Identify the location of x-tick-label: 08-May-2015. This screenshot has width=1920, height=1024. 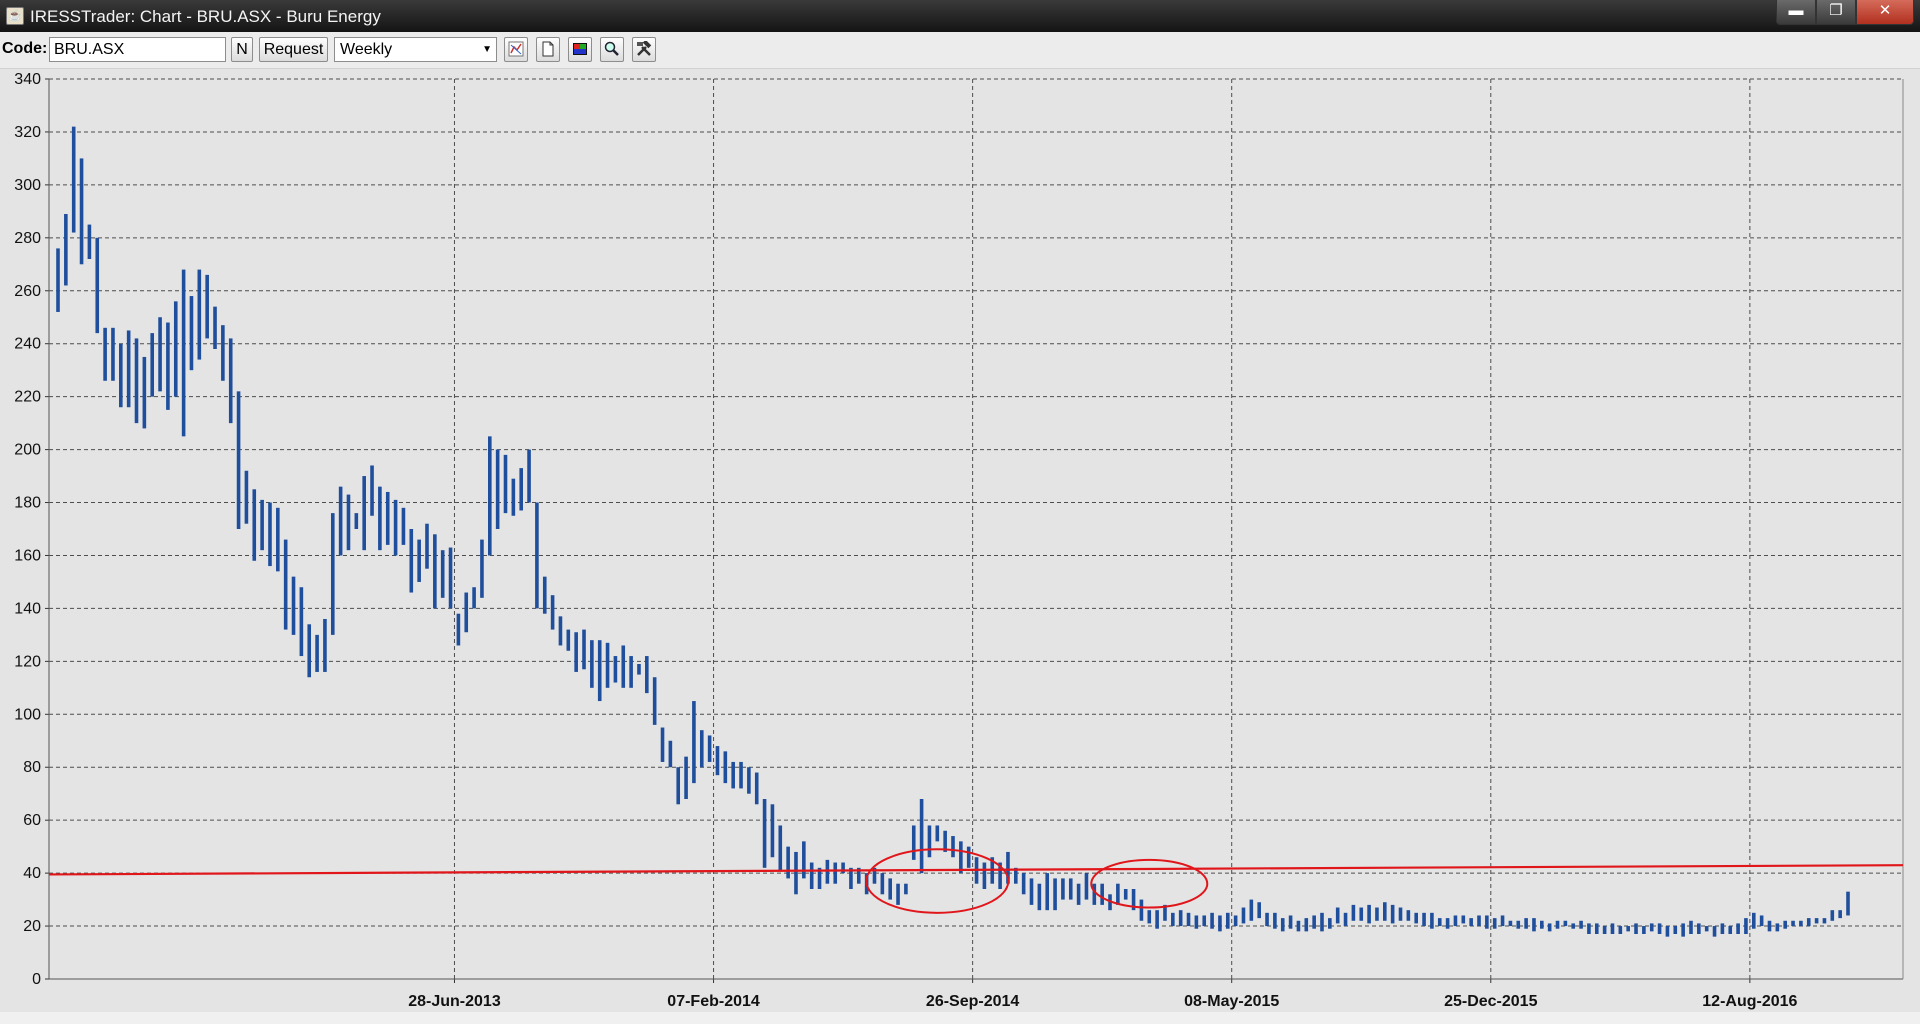
(1231, 1001).